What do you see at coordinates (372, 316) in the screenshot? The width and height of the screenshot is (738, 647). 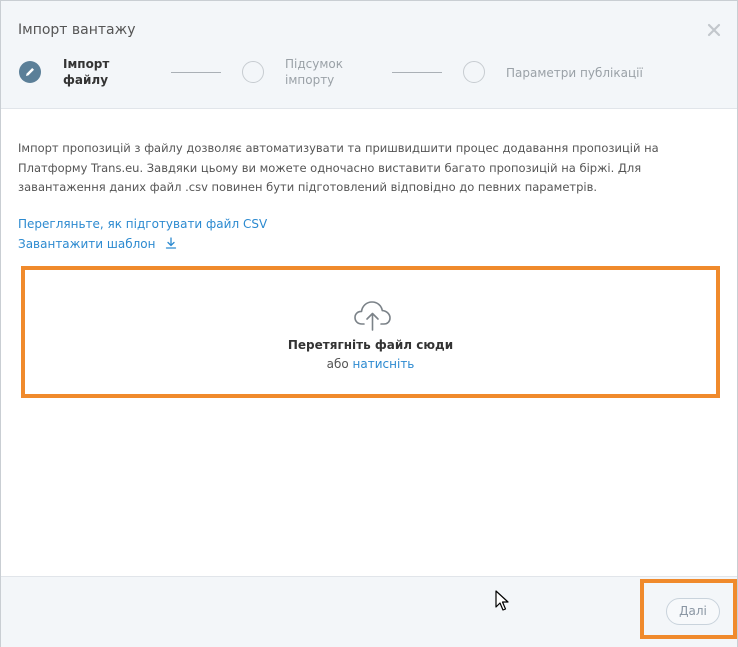 I see `cloud-upload-icon` at bounding box center [372, 316].